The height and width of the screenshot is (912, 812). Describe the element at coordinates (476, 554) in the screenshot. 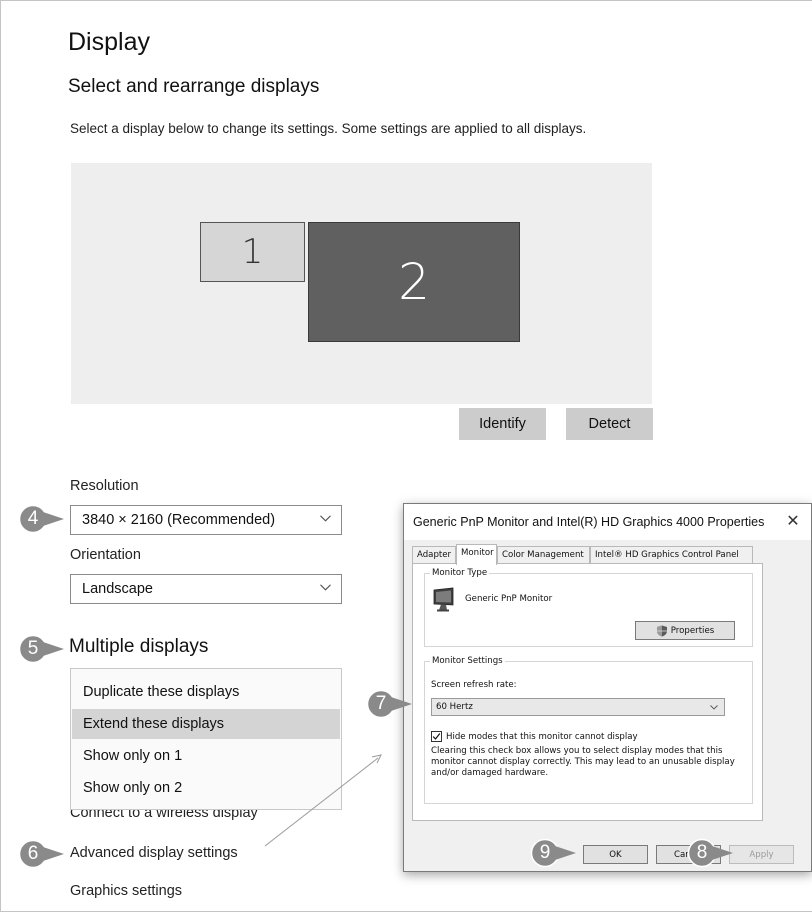

I see `tab-monitor: Monitor` at that location.